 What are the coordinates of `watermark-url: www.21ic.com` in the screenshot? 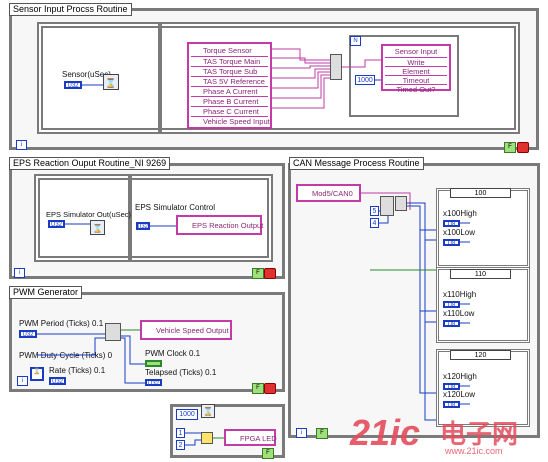 It's located at (474, 451).